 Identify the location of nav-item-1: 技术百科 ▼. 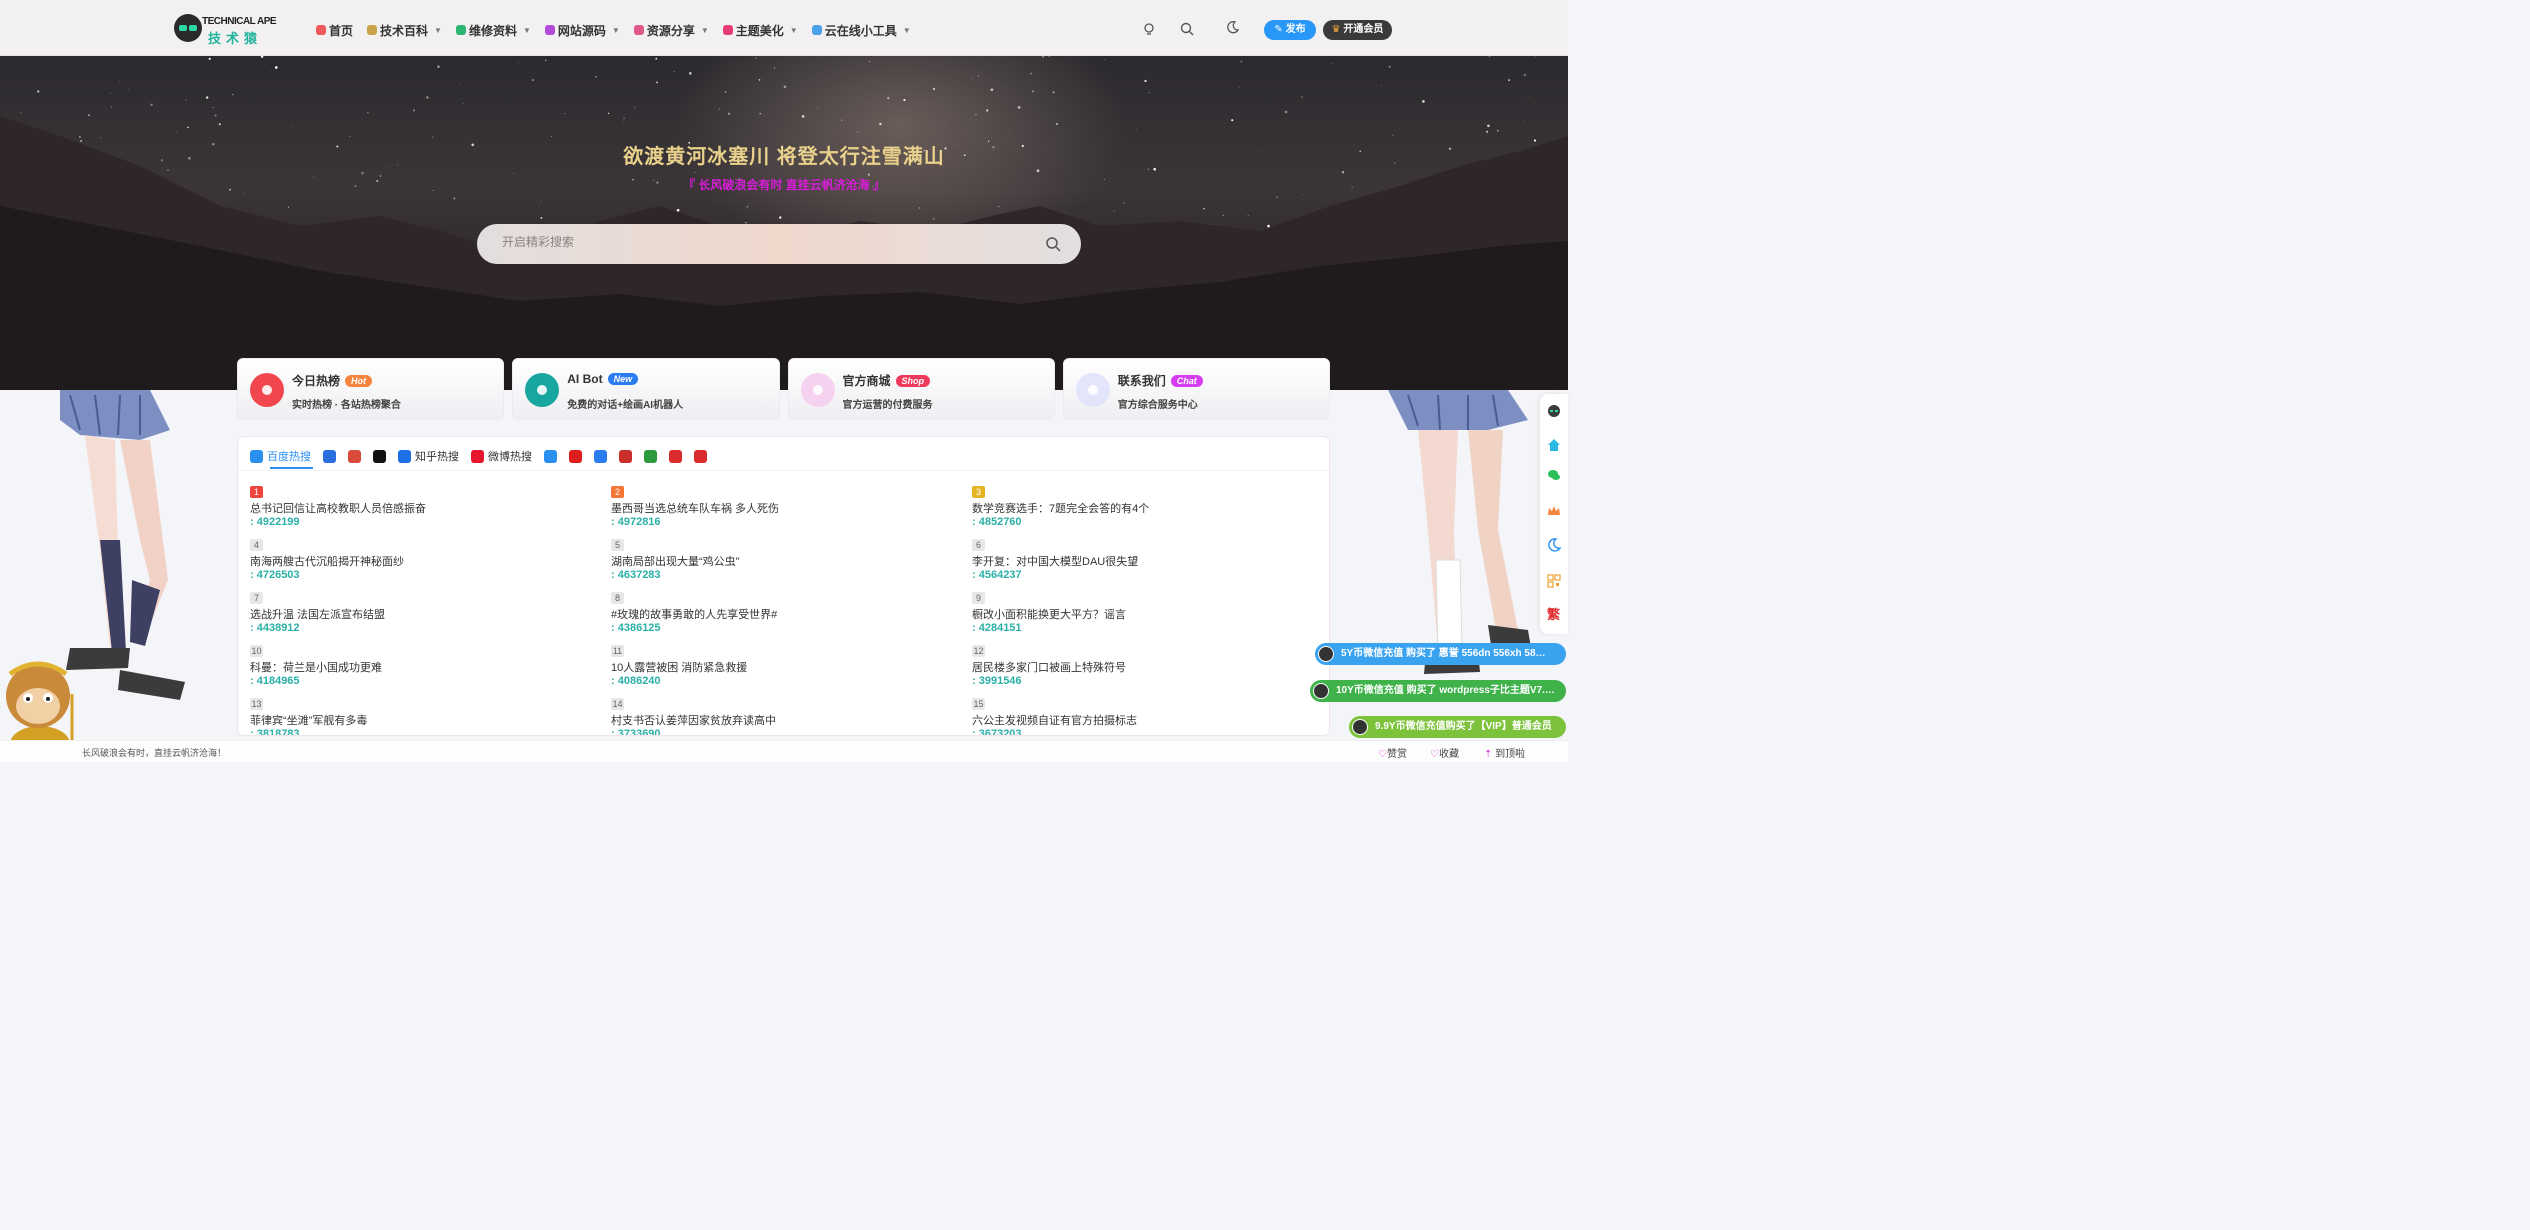
(404, 30).